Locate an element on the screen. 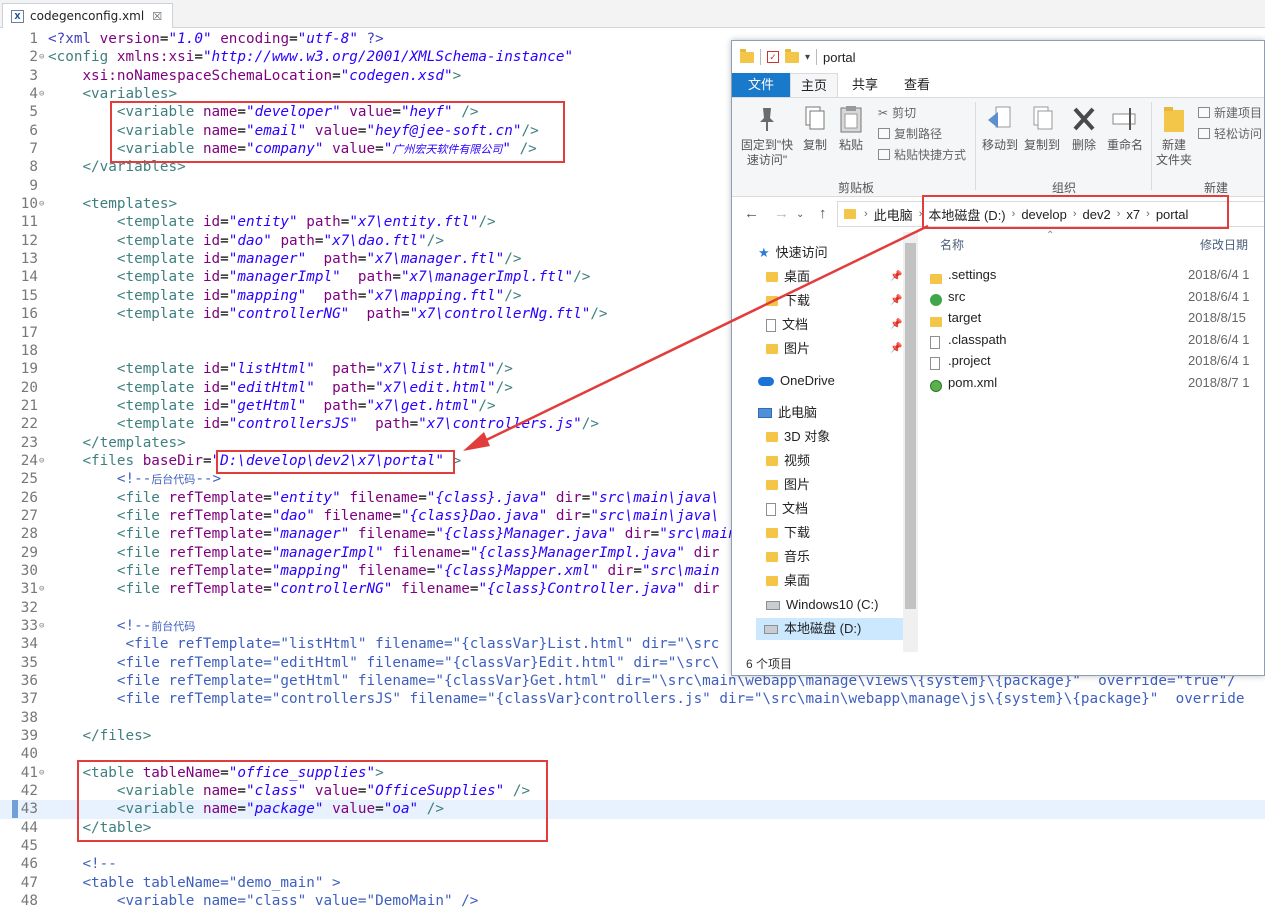  code-line: 47 <table tableName="demo_main" > is located at coordinates (632, 883).